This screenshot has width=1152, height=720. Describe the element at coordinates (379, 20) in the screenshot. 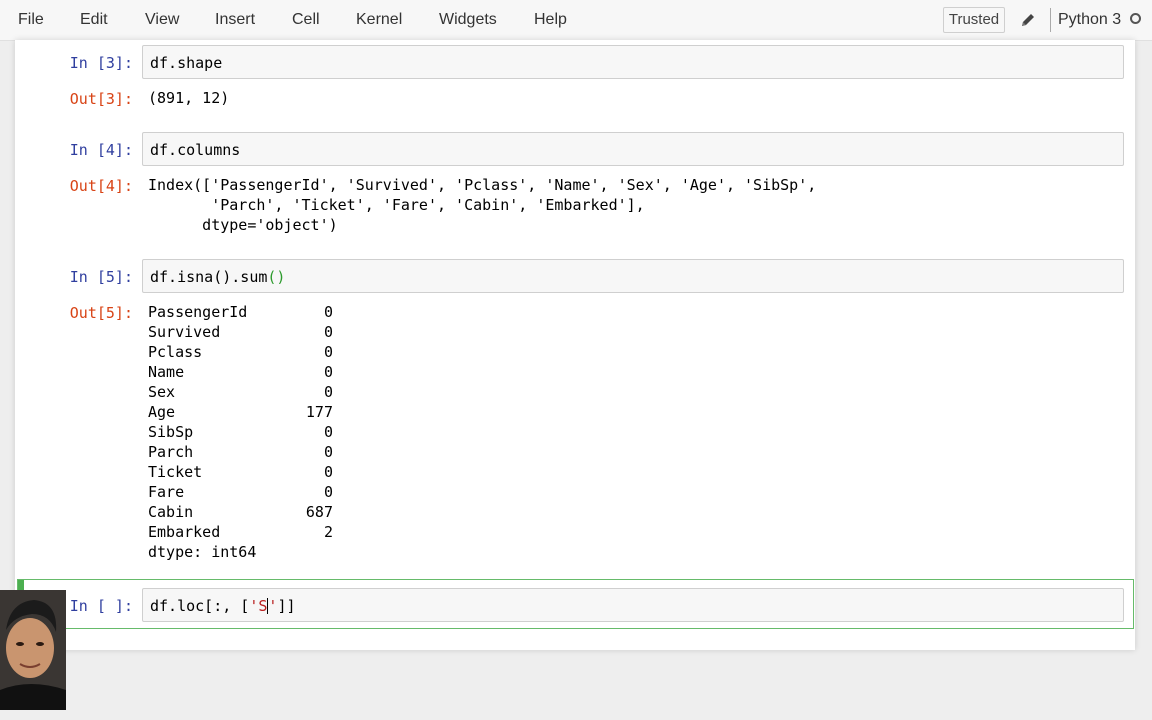

I see `menu-kernel: Kernel` at that location.